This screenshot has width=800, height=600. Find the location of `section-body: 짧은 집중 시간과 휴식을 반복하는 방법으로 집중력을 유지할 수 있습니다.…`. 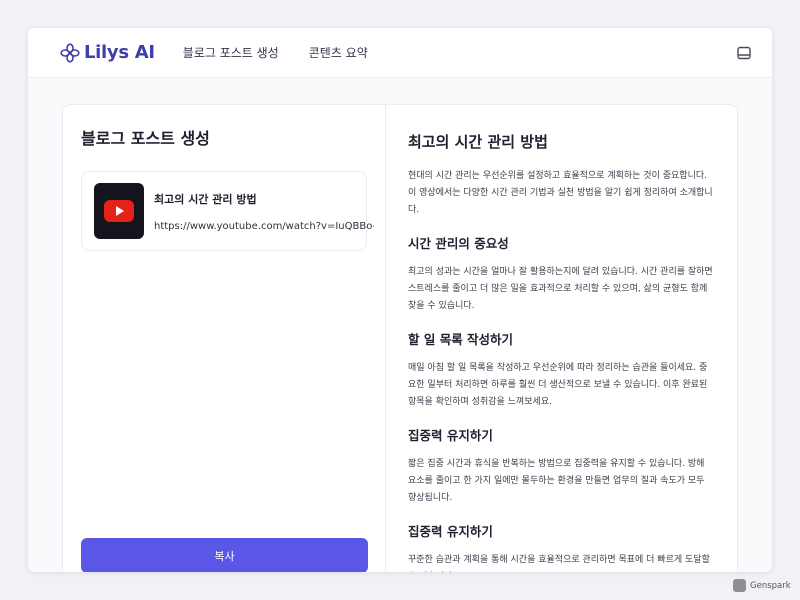

section-body: 짧은 집중 시간과 휴식을 반복하는 방법으로 집중력을 유지할 수 있습니다.… is located at coordinates (556, 481).